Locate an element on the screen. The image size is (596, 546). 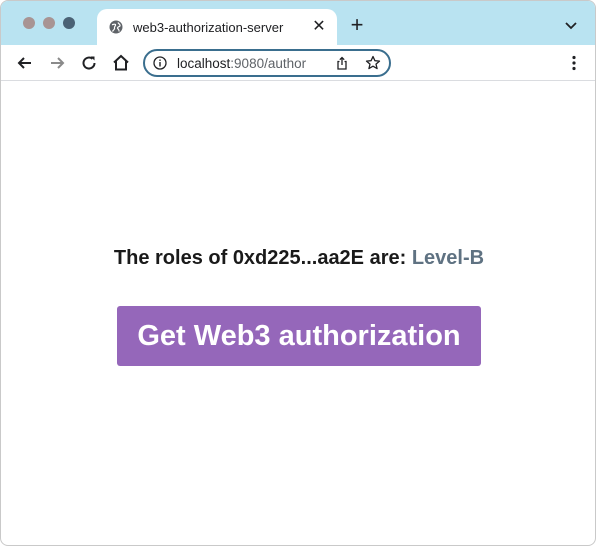
address-bar: localhost:9080/author is located at coordinates (267, 63).